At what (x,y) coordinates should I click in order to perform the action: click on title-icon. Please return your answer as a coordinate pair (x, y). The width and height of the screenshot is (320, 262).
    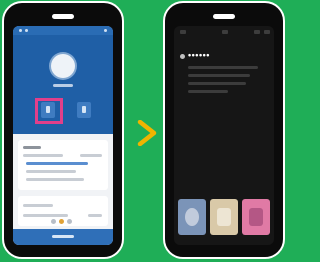
    Looking at the image, I should click on (225, 32).